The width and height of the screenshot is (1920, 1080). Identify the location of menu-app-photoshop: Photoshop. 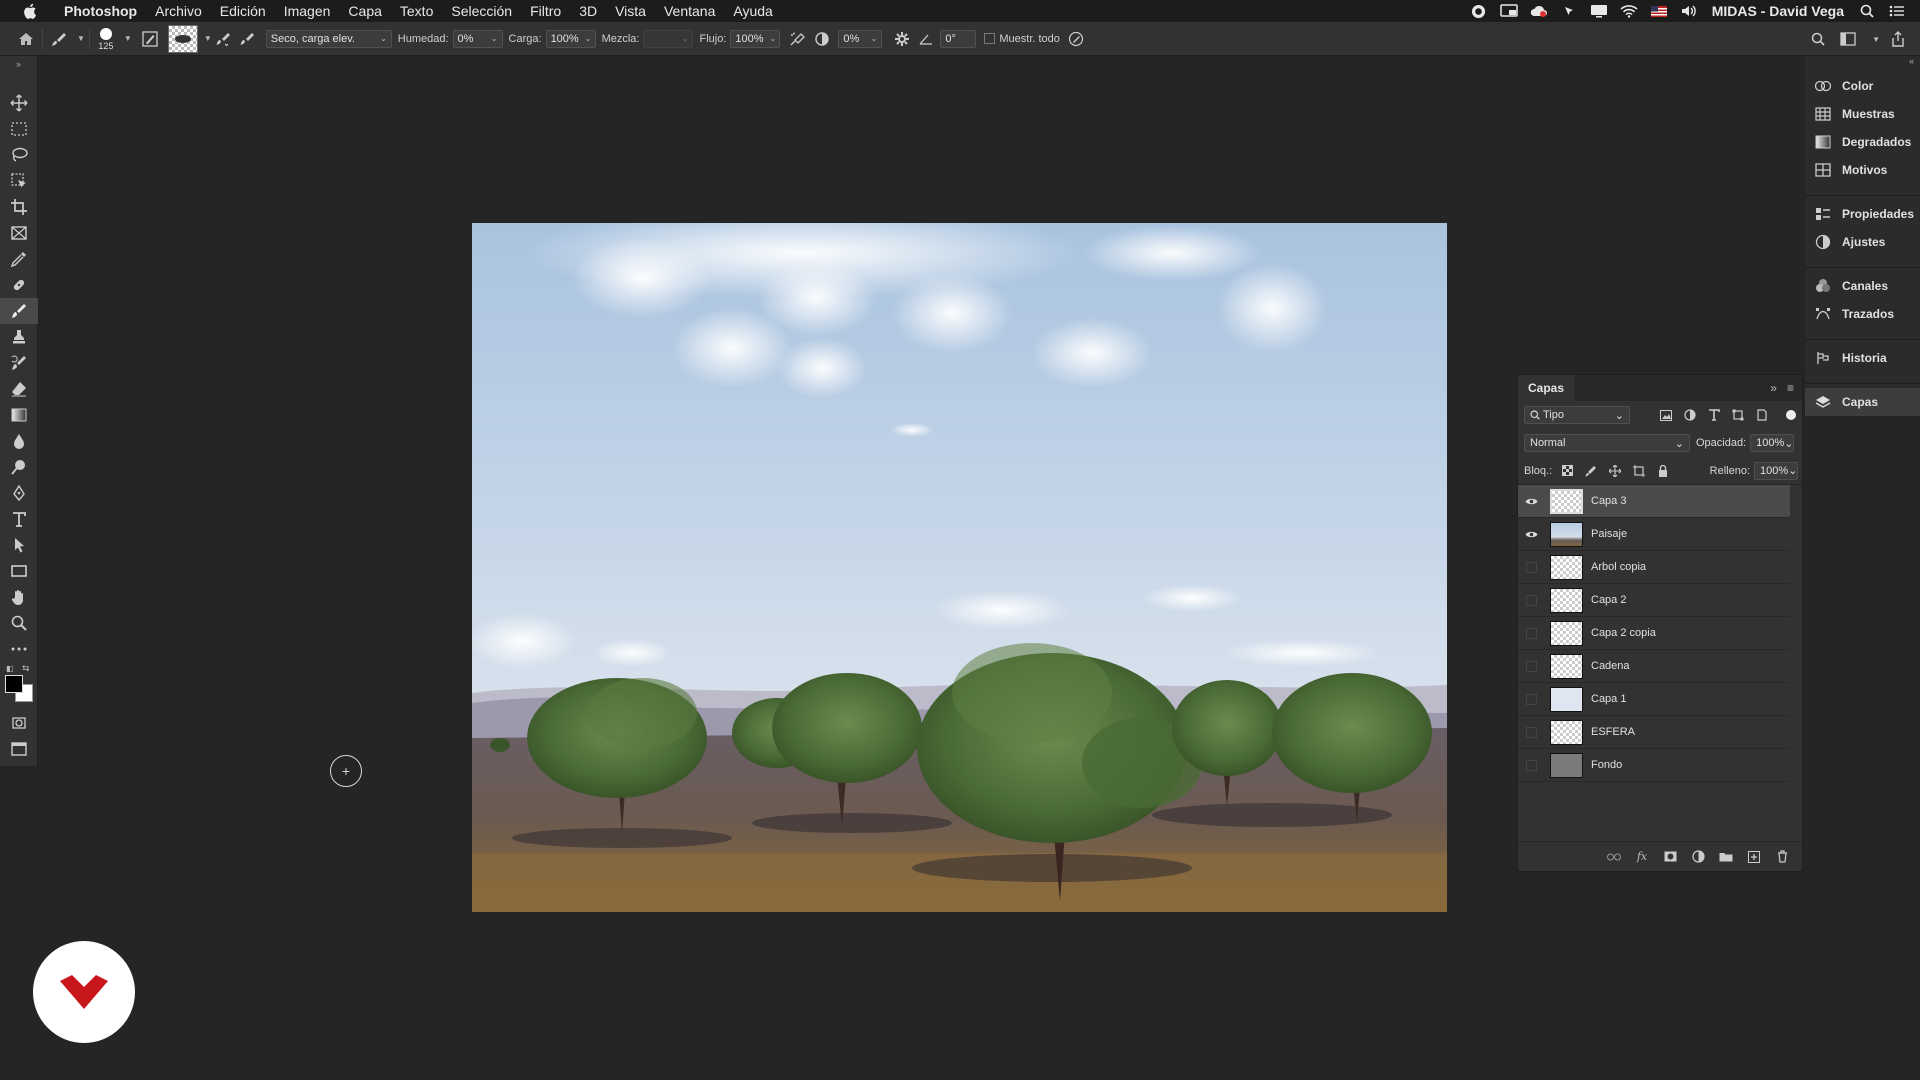
(100, 11).